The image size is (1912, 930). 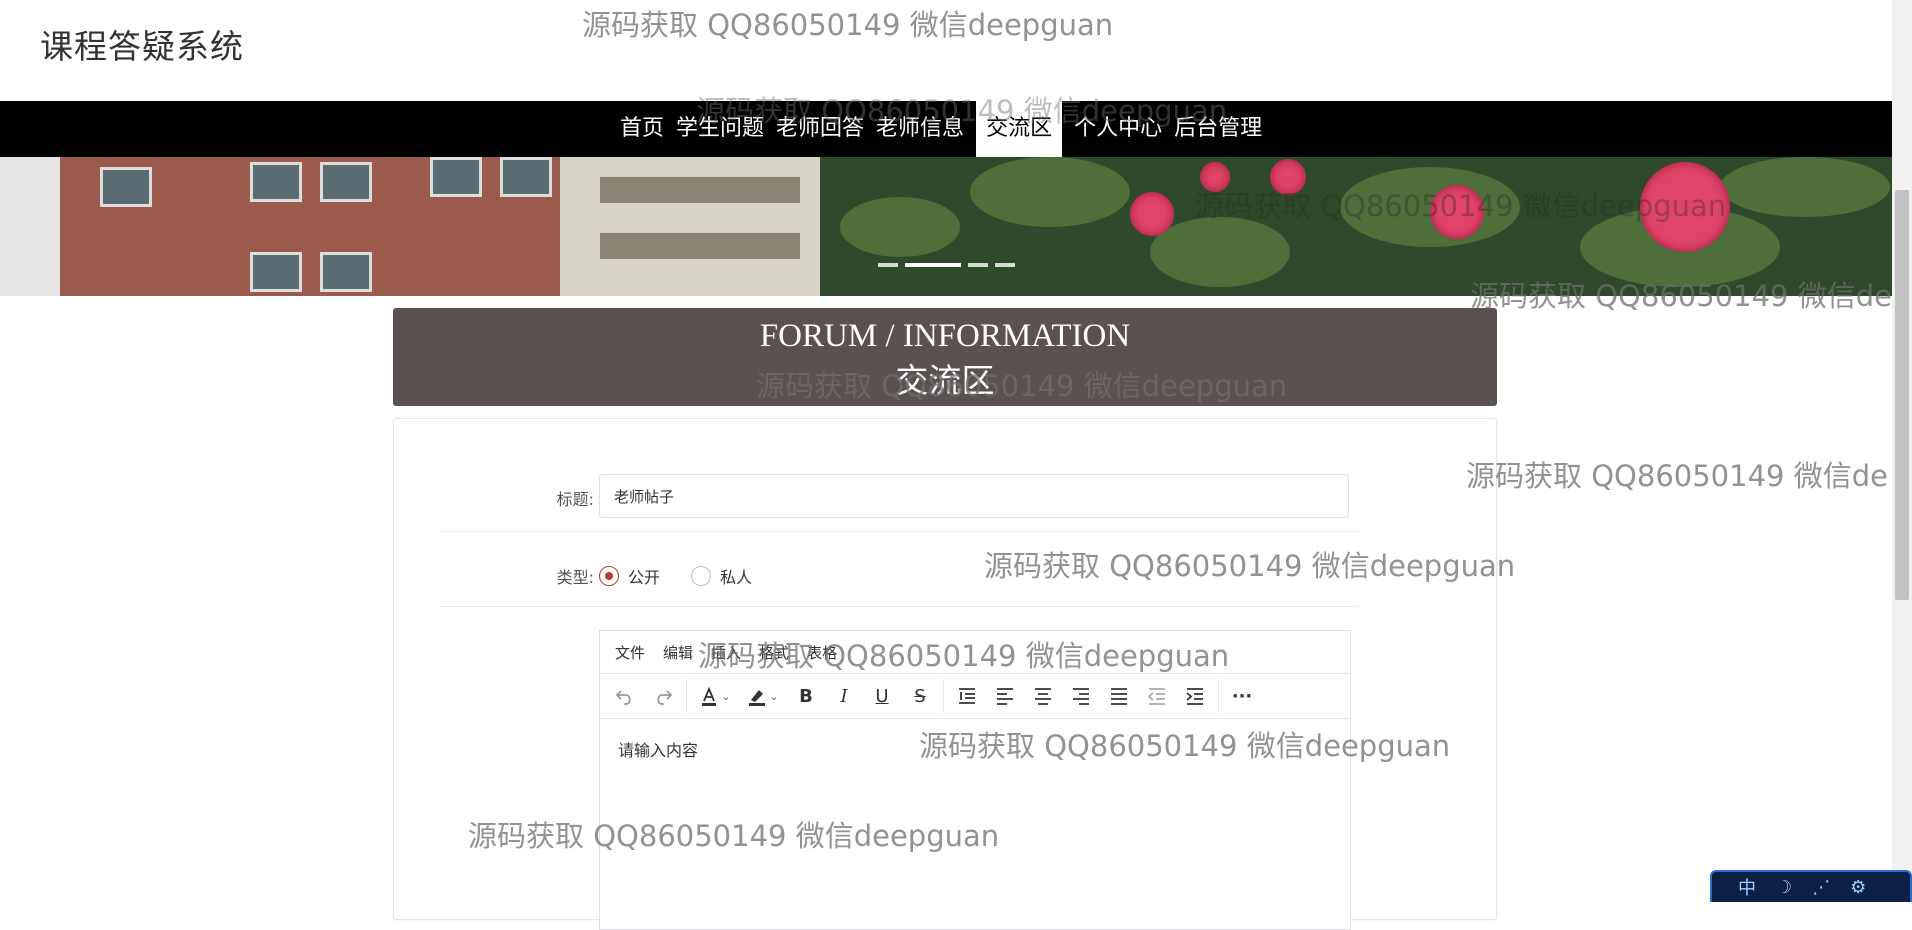 What do you see at coordinates (690, 226) in the screenshot?
I see `banner-building-right` at bounding box center [690, 226].